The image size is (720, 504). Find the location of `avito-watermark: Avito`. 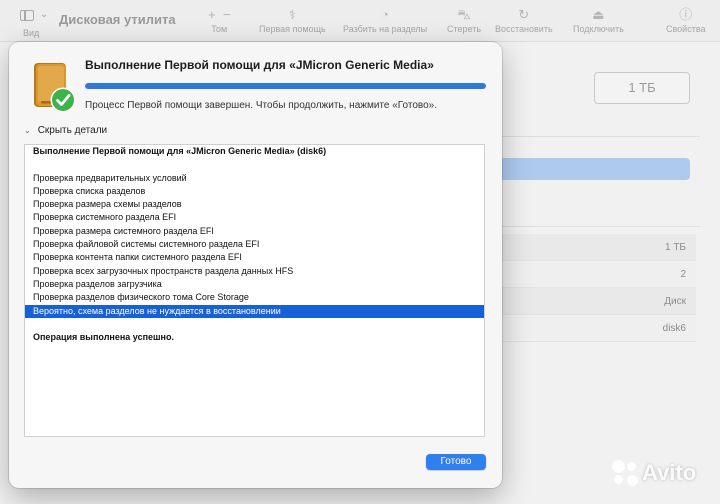

avito-watermark: Avito is located at coordinates (654, 473).